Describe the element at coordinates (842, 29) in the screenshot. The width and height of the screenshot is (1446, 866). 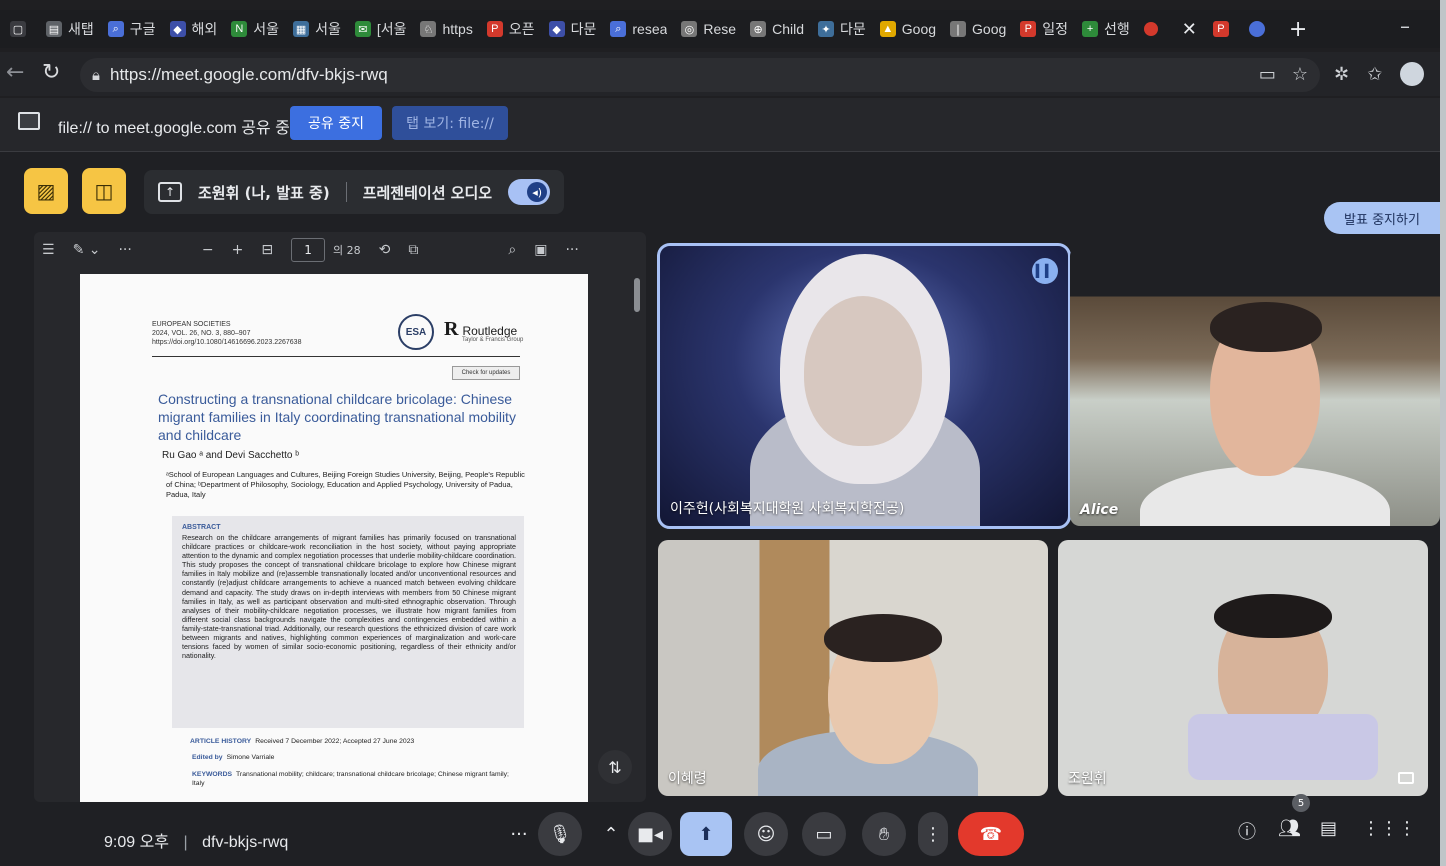
I see `browser-tab: ✦ 다문` at that location.